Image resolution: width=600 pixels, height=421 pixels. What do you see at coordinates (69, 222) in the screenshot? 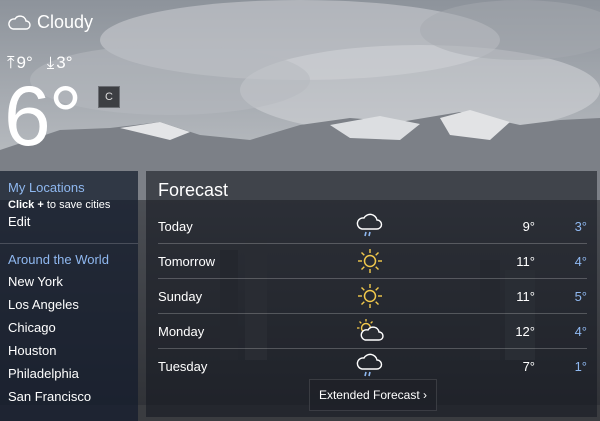
I see `edit-link: Edit` at bounding box center [69, 222].